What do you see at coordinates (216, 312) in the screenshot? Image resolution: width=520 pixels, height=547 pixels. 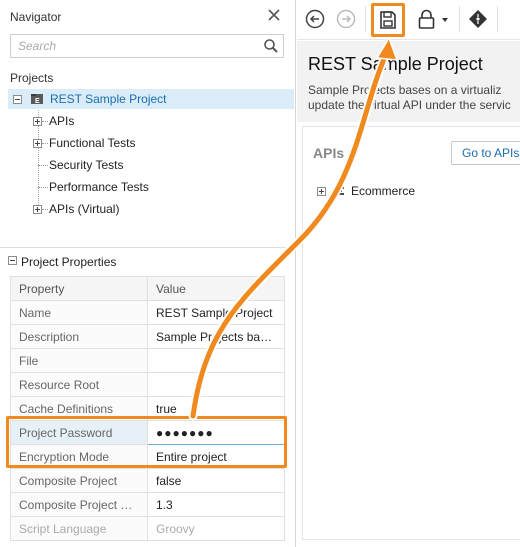 I see `property-value: REST Sample Project` at bounding box center [216, 312].